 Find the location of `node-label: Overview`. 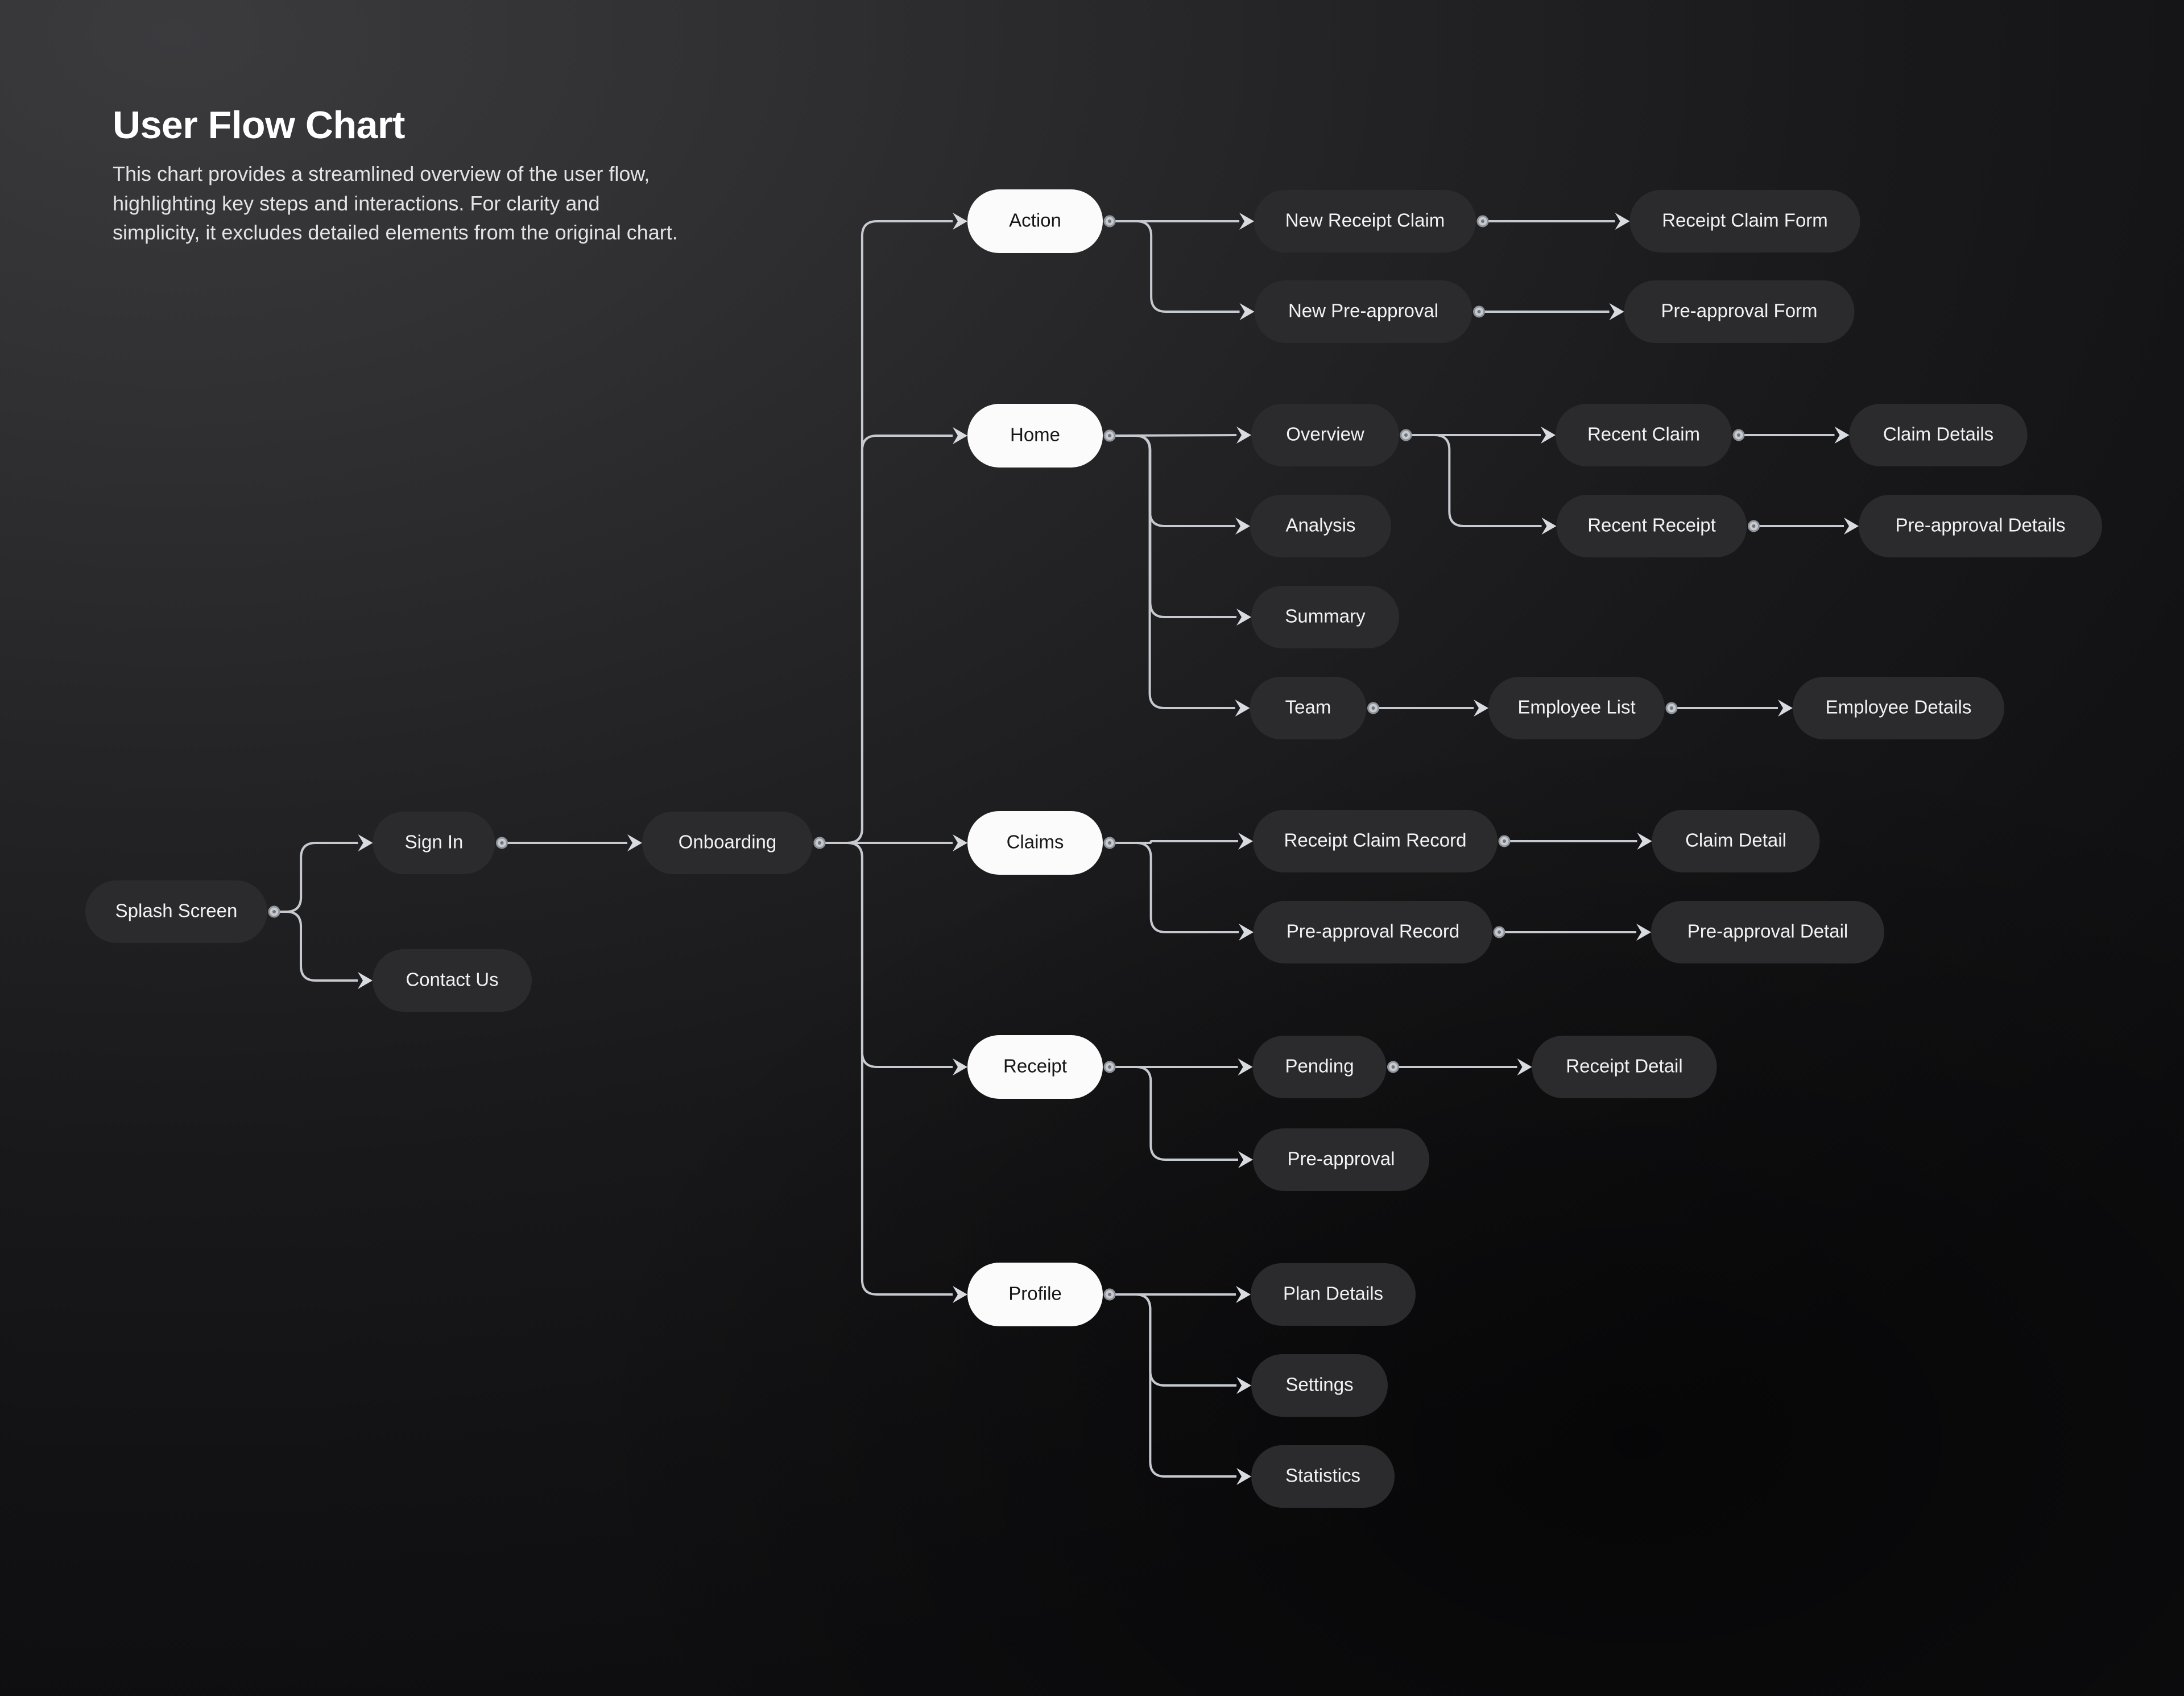

node-label: Overview is located at coordinates (1325, 434).